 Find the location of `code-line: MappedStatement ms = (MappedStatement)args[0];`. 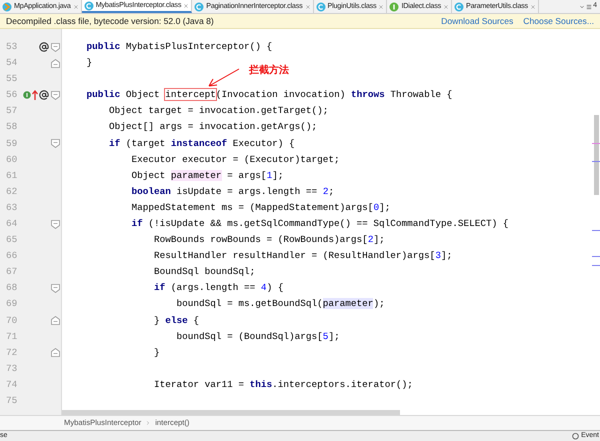

code-line: MappedStatement ms = (MappedStatement)args[0]; is located at coordinates (260, 207).